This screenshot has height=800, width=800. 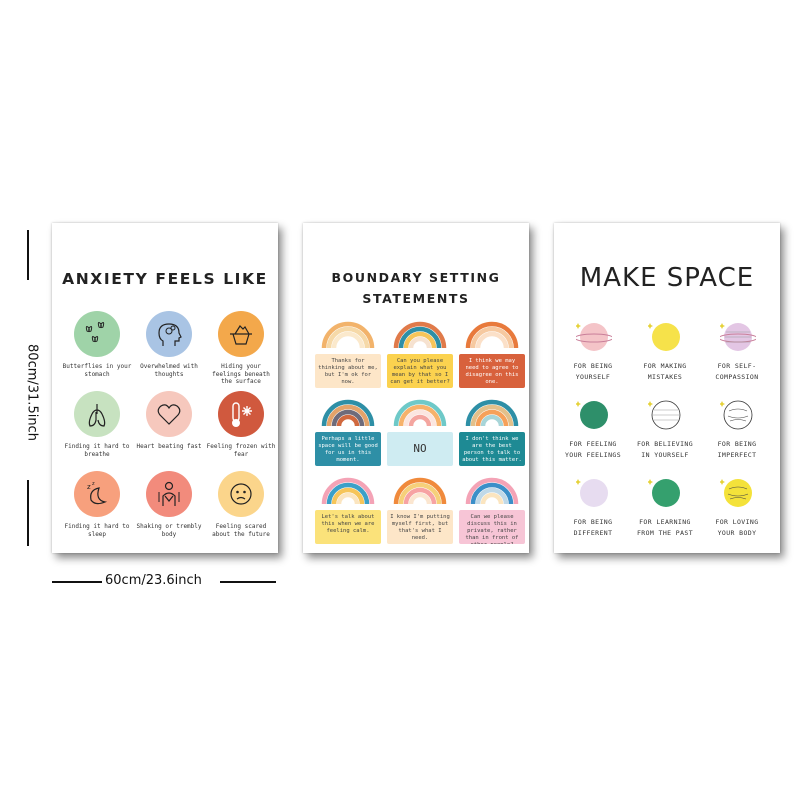 What do you see at coordinates (593, 515) in the screenshot?
I see `make-space-item: FOR BEING DIFFERENT` at bounding box center [593, 515].